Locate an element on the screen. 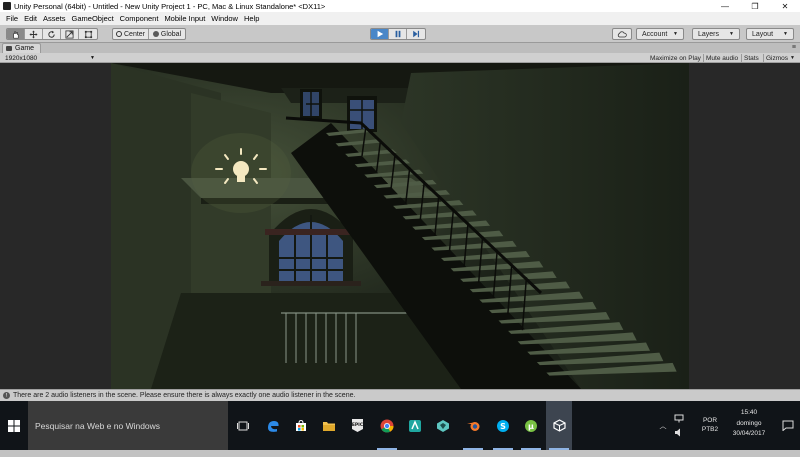 The width and height of the screenshot is (800, 457). menu-mobile-input: Mobile Input is located at coordinates (184, 18).